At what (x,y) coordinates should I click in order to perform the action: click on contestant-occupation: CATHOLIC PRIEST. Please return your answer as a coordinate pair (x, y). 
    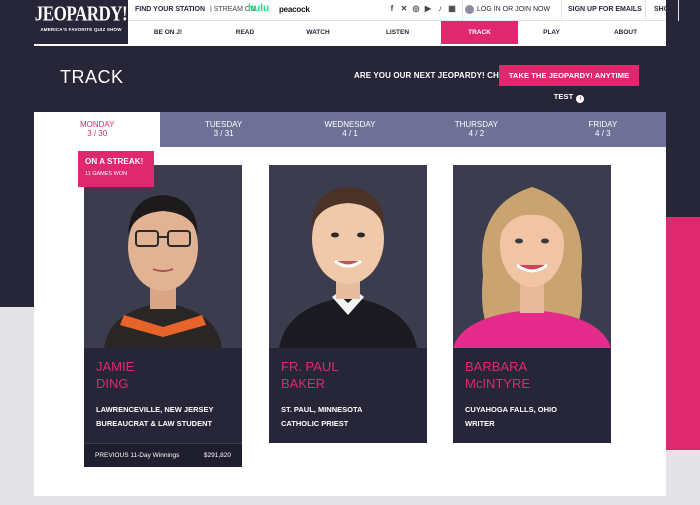
    Looking at the image, I should click on (315, 423).